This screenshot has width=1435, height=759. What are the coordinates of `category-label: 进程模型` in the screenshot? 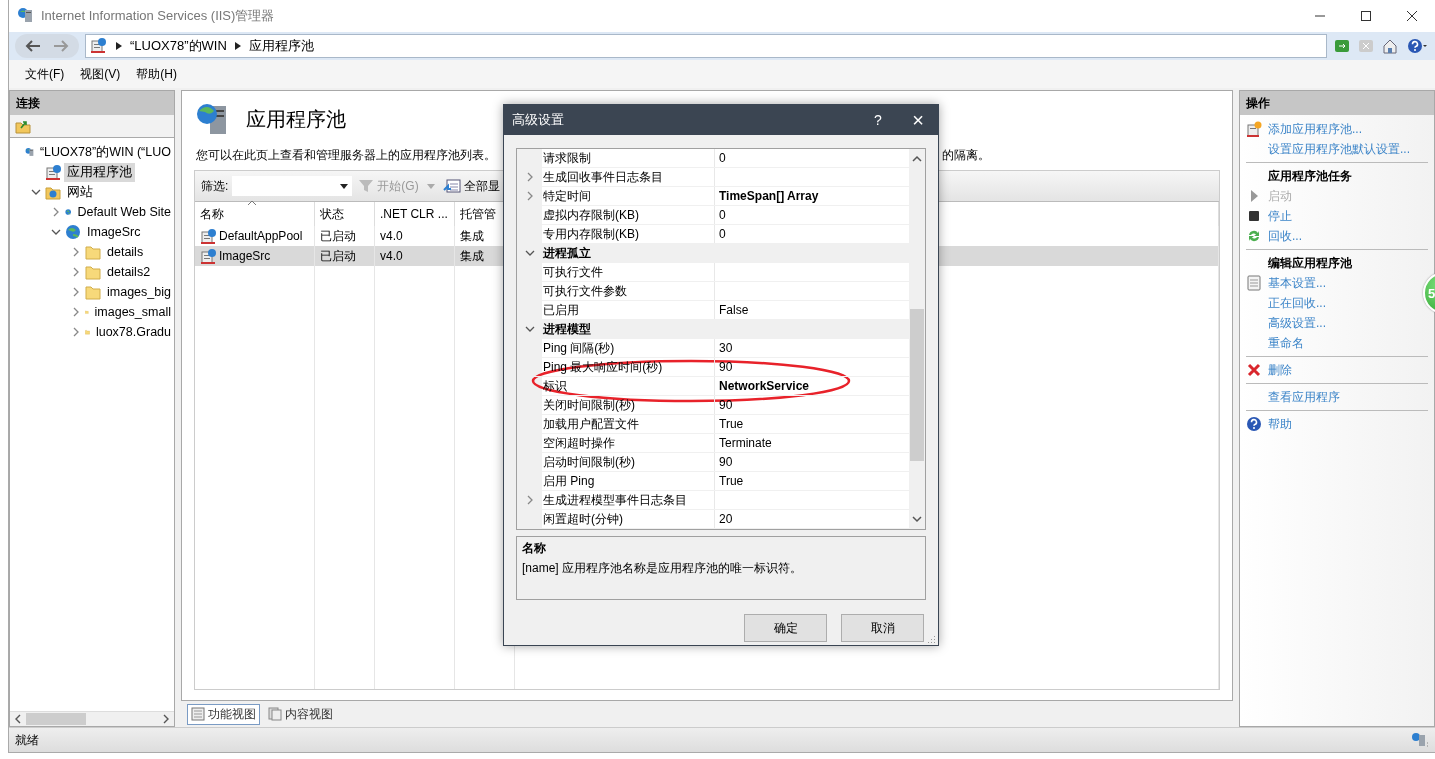 It's located at (725, 329).